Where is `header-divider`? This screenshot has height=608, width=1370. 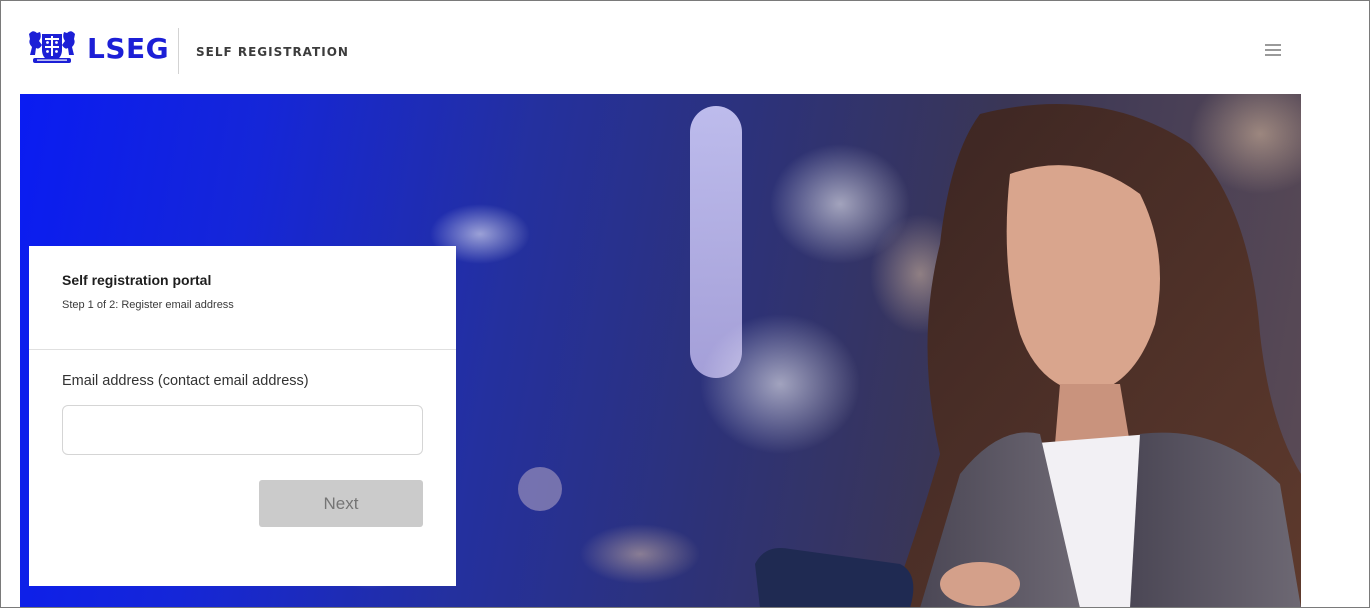
header-divider is located at coordinates (178, 51).